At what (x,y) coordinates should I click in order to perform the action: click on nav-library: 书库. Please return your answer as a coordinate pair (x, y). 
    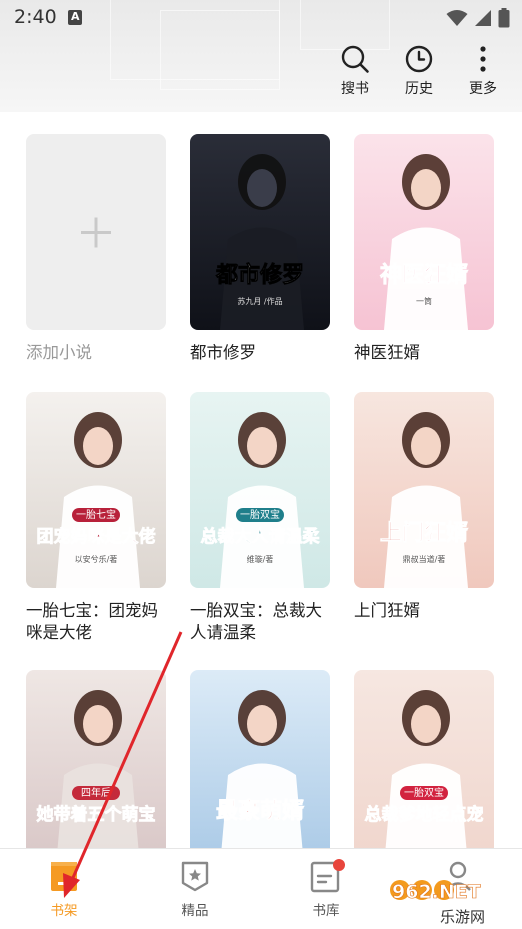
    Looking at the image, I should click on (326, 889).